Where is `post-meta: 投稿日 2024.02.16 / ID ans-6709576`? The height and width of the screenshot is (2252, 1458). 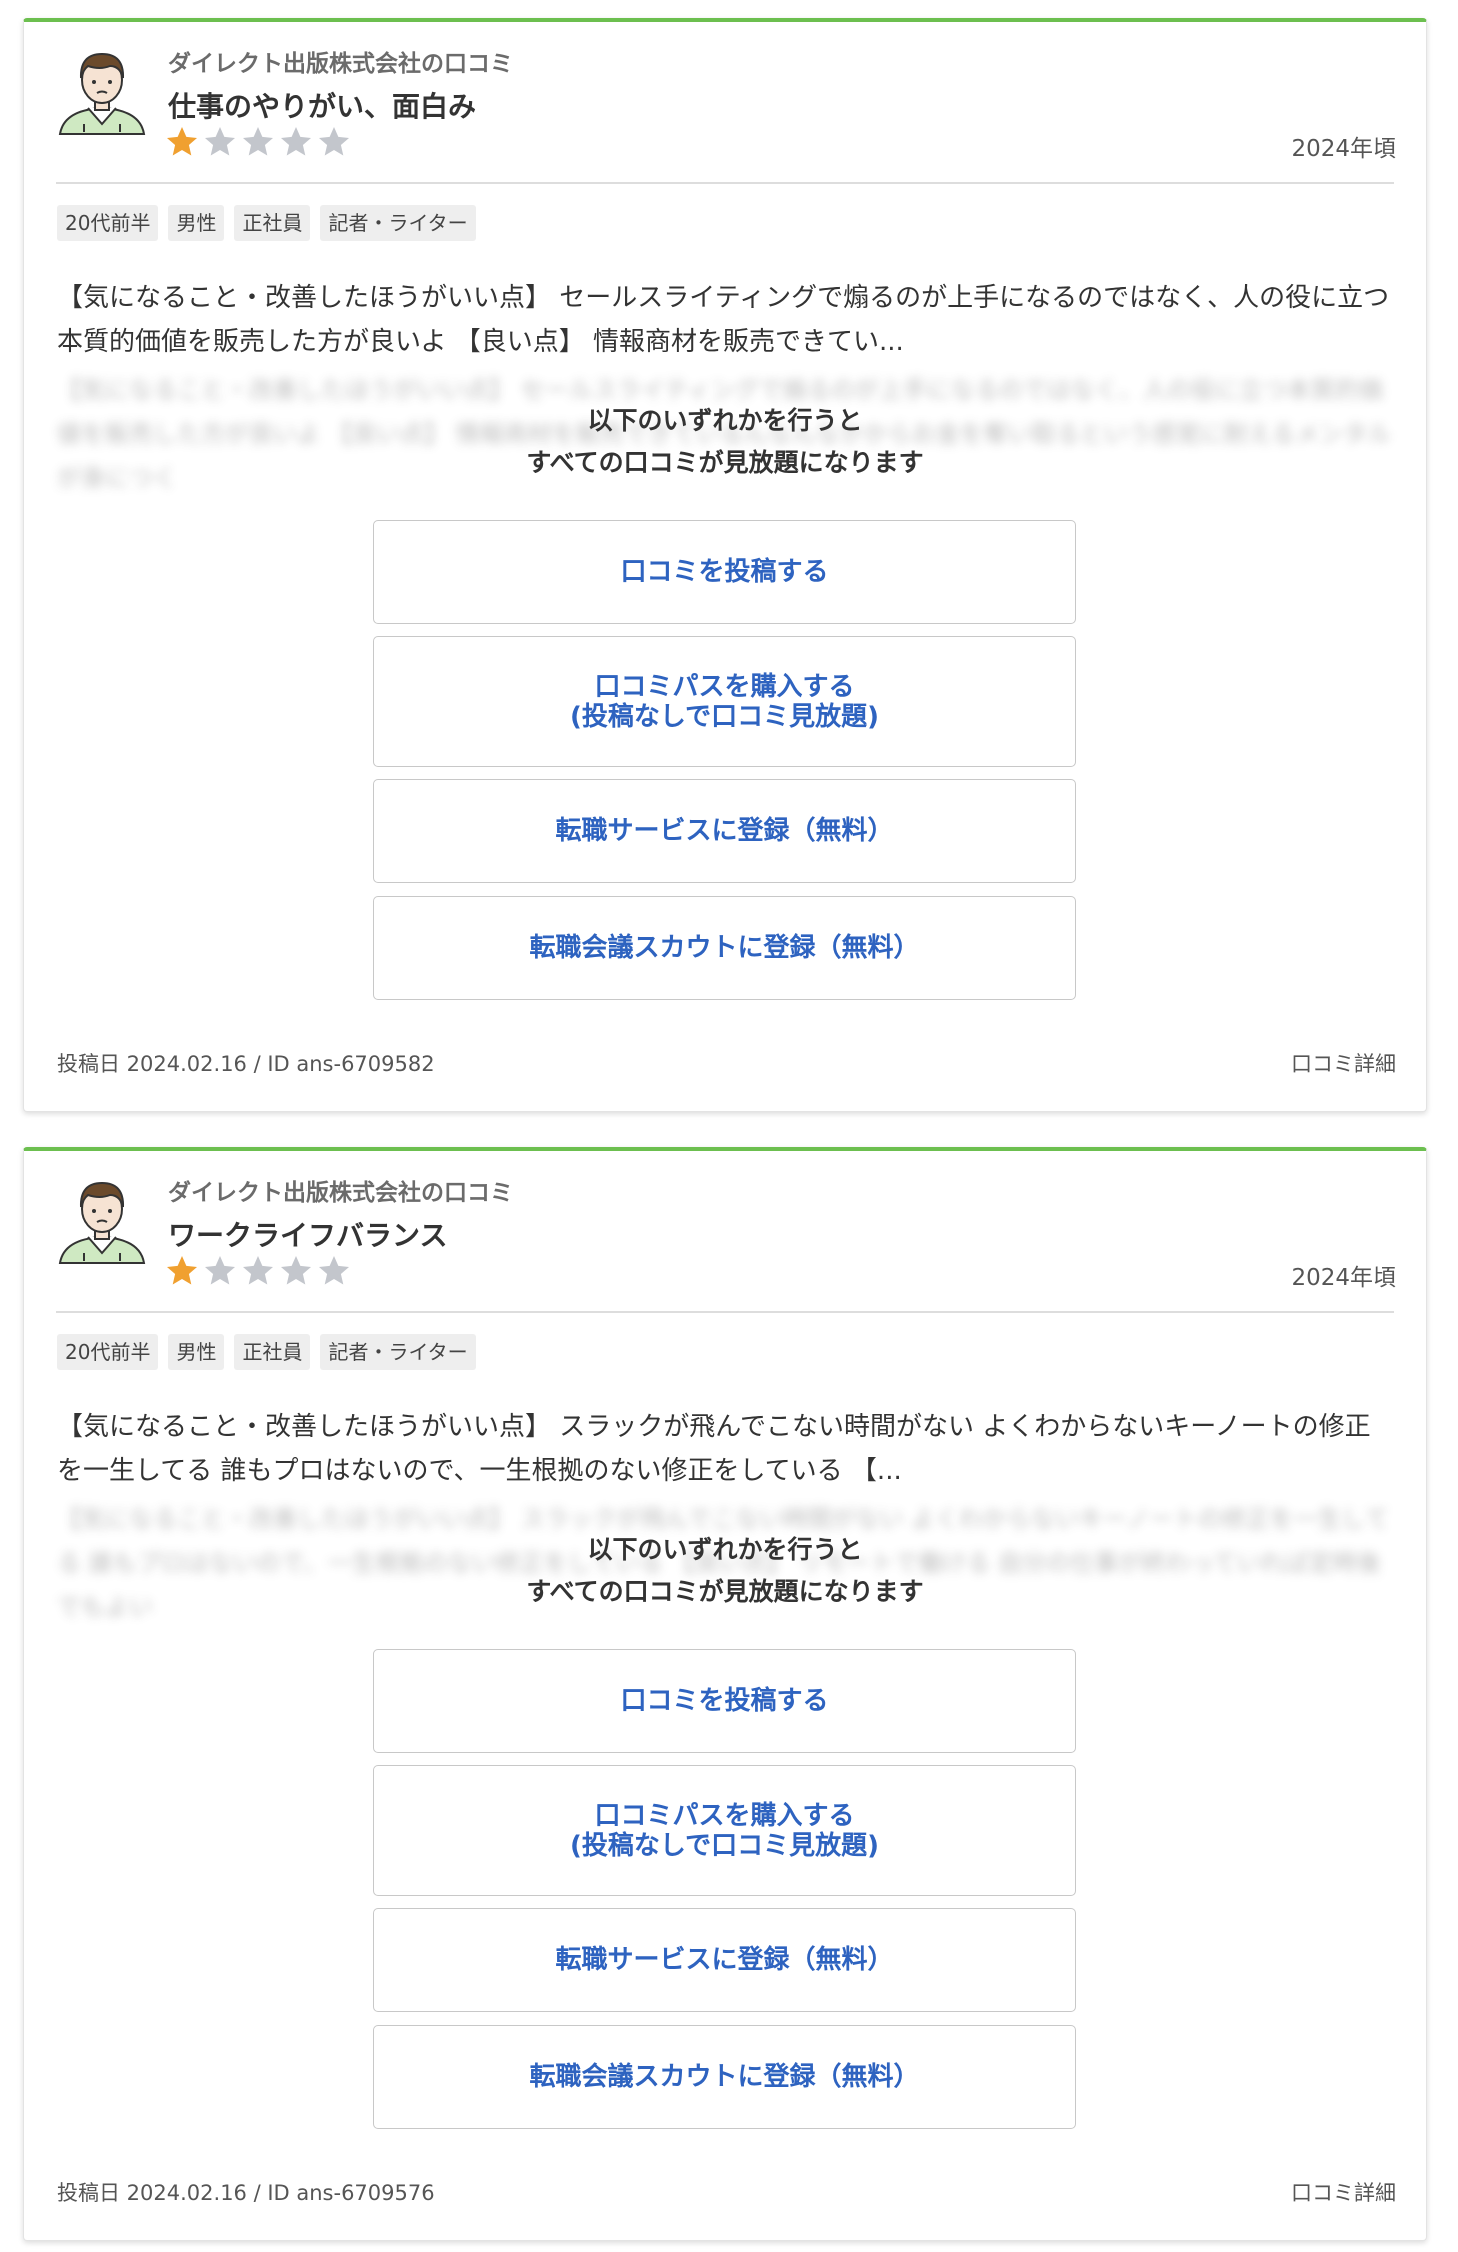 post-meta: 投稿日 2024.02.16 / ID ans-6709576 is located at coordinates (246, 2193).